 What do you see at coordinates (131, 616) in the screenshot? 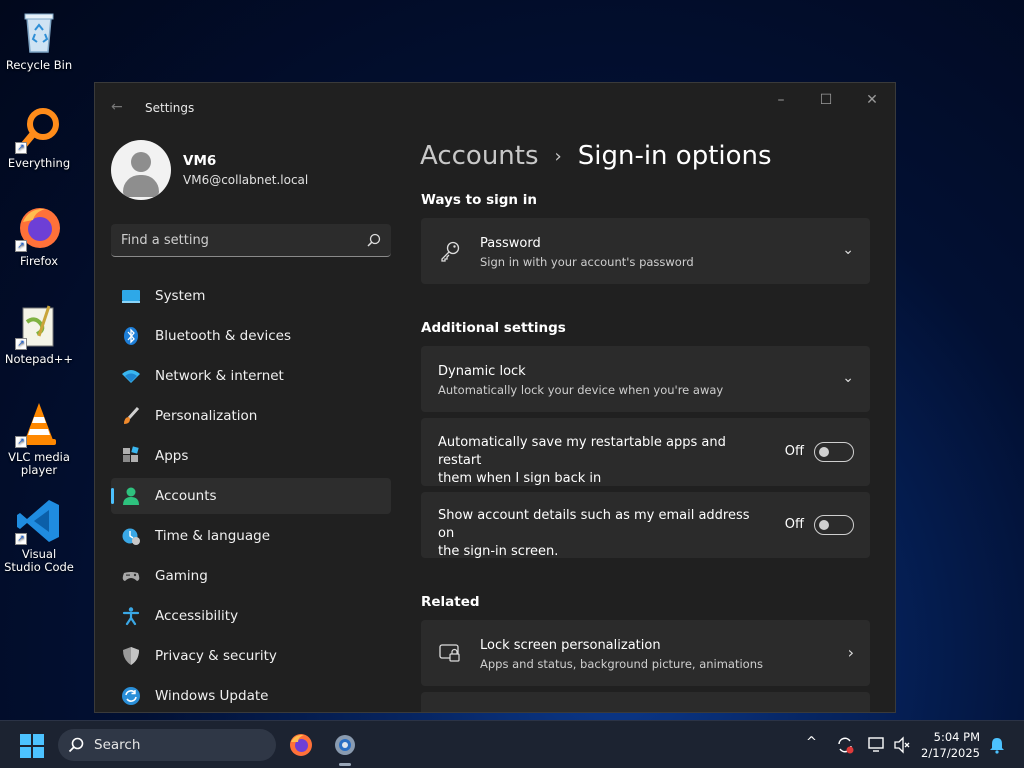
I see `accessibility-icon` at bounding box center [131, 616].